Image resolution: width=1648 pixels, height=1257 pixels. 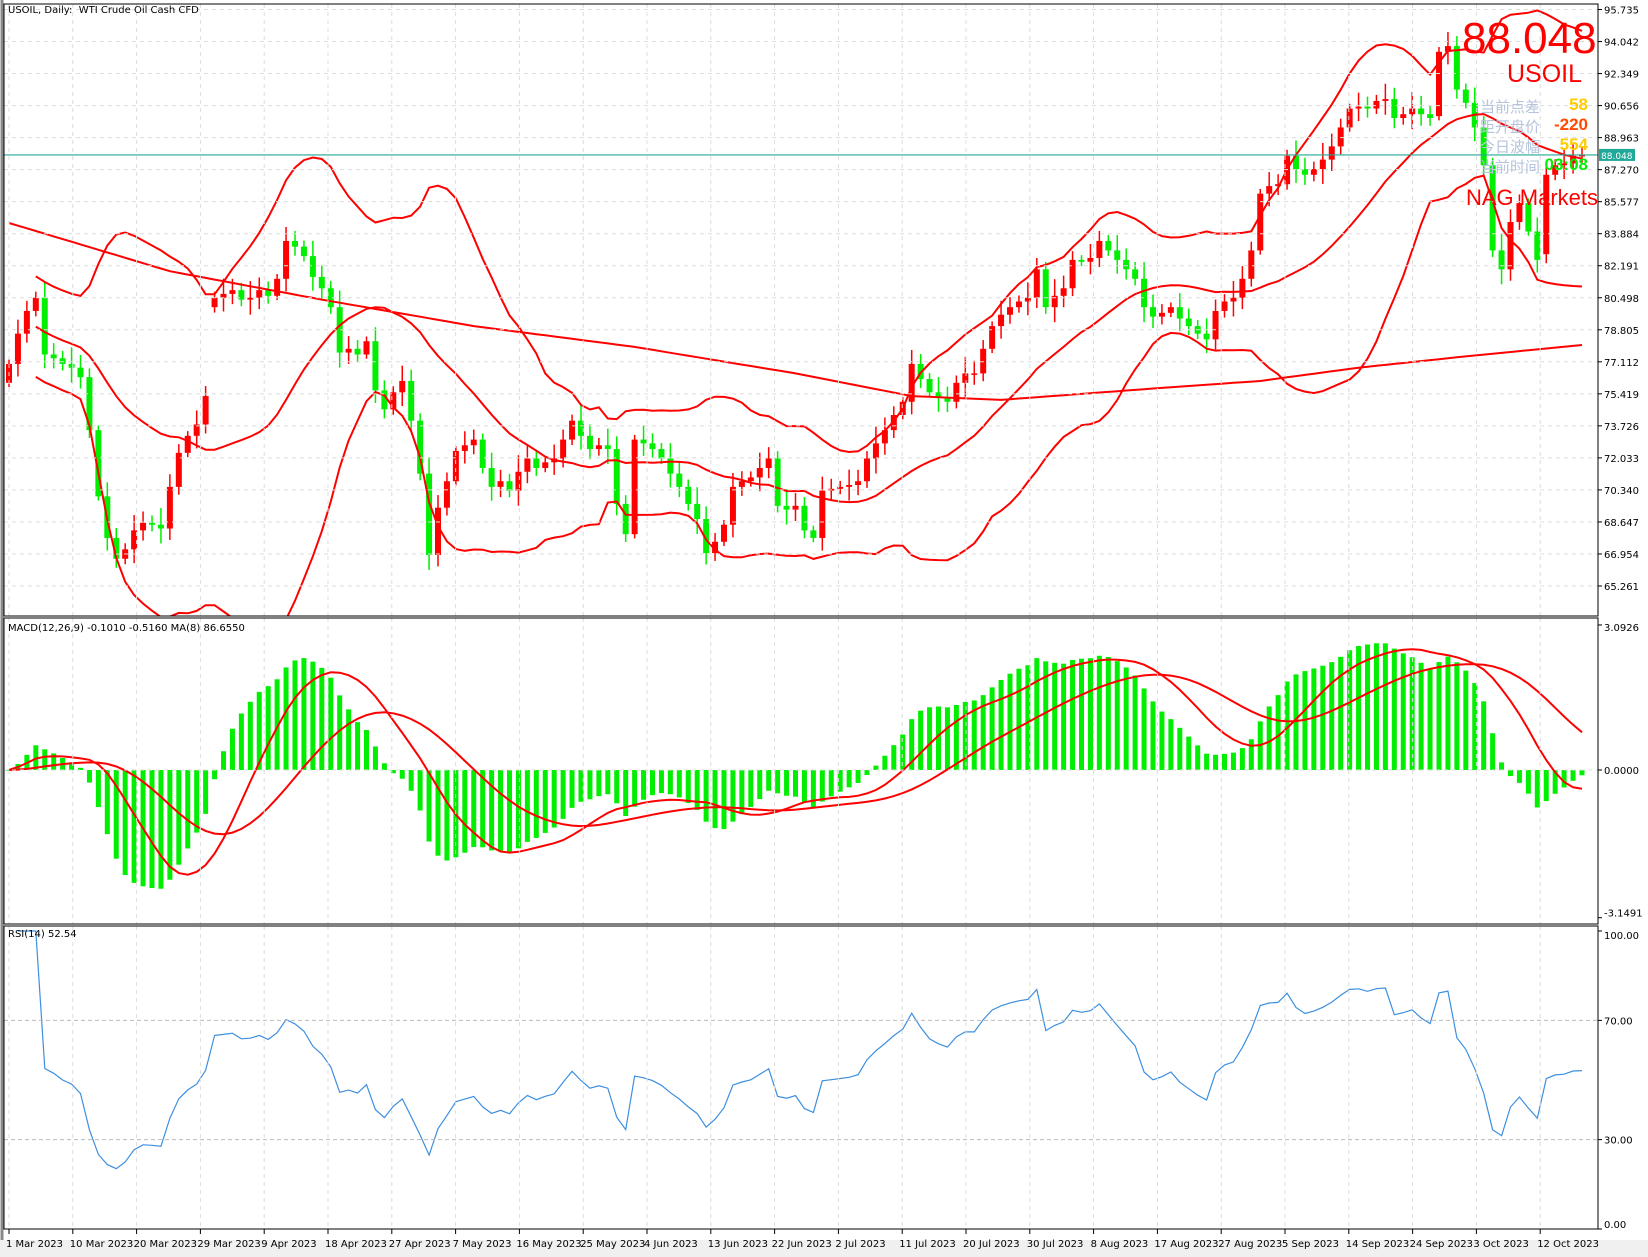 I want to click on price-tick-label: 82.191, so click(x=1621, y=267).